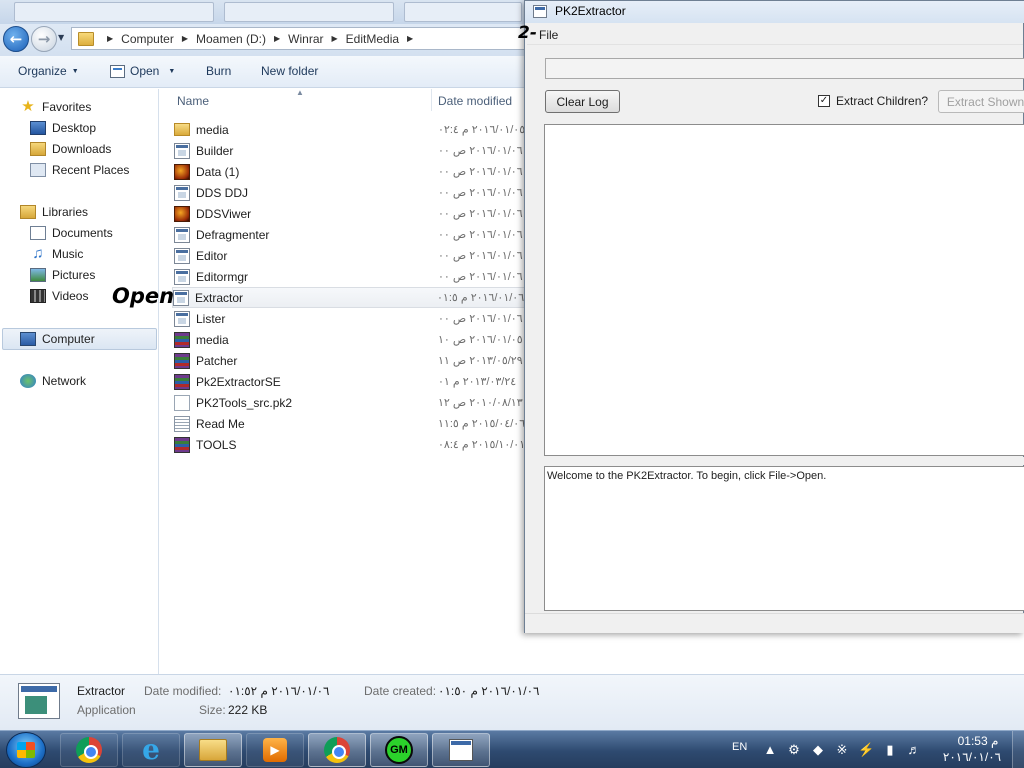  I want to click on volume-icon: ♬, so click(914, 750).